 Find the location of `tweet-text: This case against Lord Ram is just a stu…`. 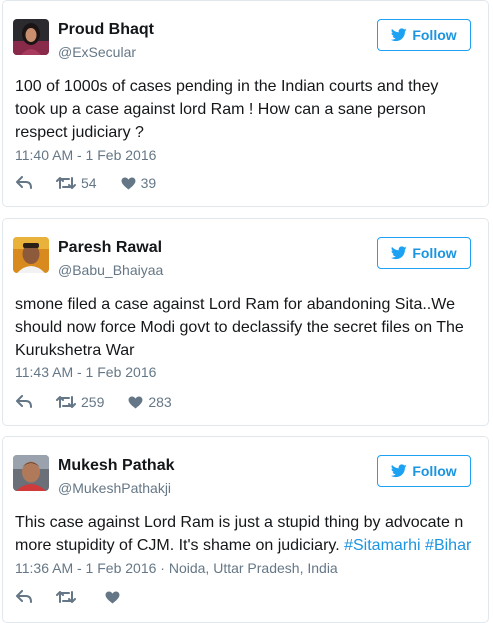

tweet-text: This case against Lord Ram is just a stu… is located at coordinates (247, 534).